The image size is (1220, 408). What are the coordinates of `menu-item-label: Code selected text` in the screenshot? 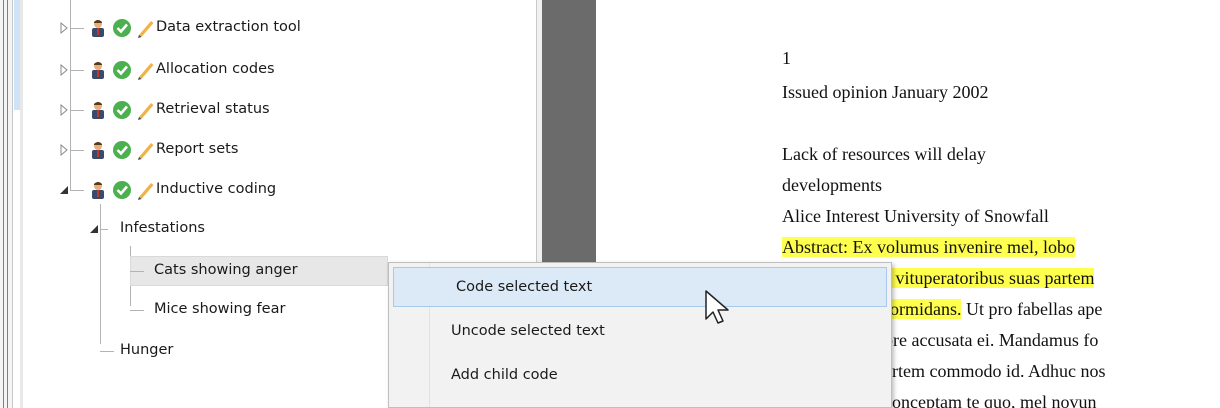 It's located at (524, 287).